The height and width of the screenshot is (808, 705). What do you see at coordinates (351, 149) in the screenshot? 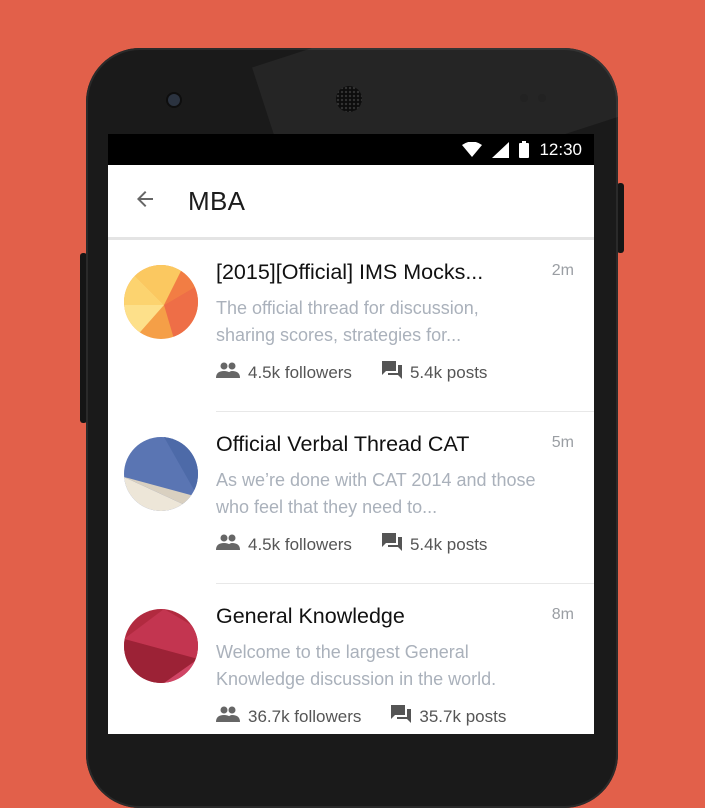
I see `status-bar: 12:30` at bounding box center [351, 149].